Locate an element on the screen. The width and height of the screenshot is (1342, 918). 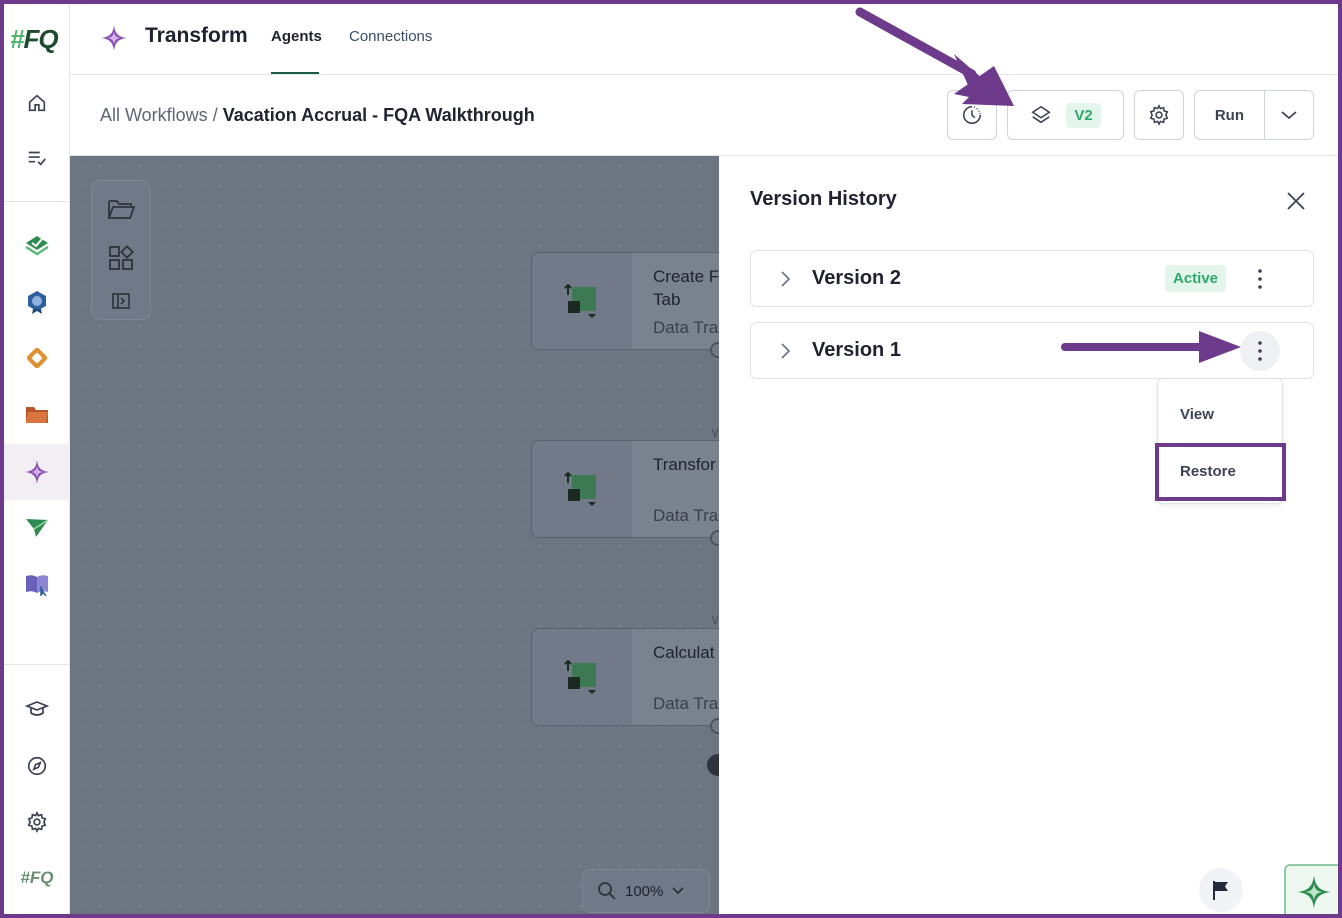
workflow-node: Create F Tab Data Tra is located at coordinates (625, 305).